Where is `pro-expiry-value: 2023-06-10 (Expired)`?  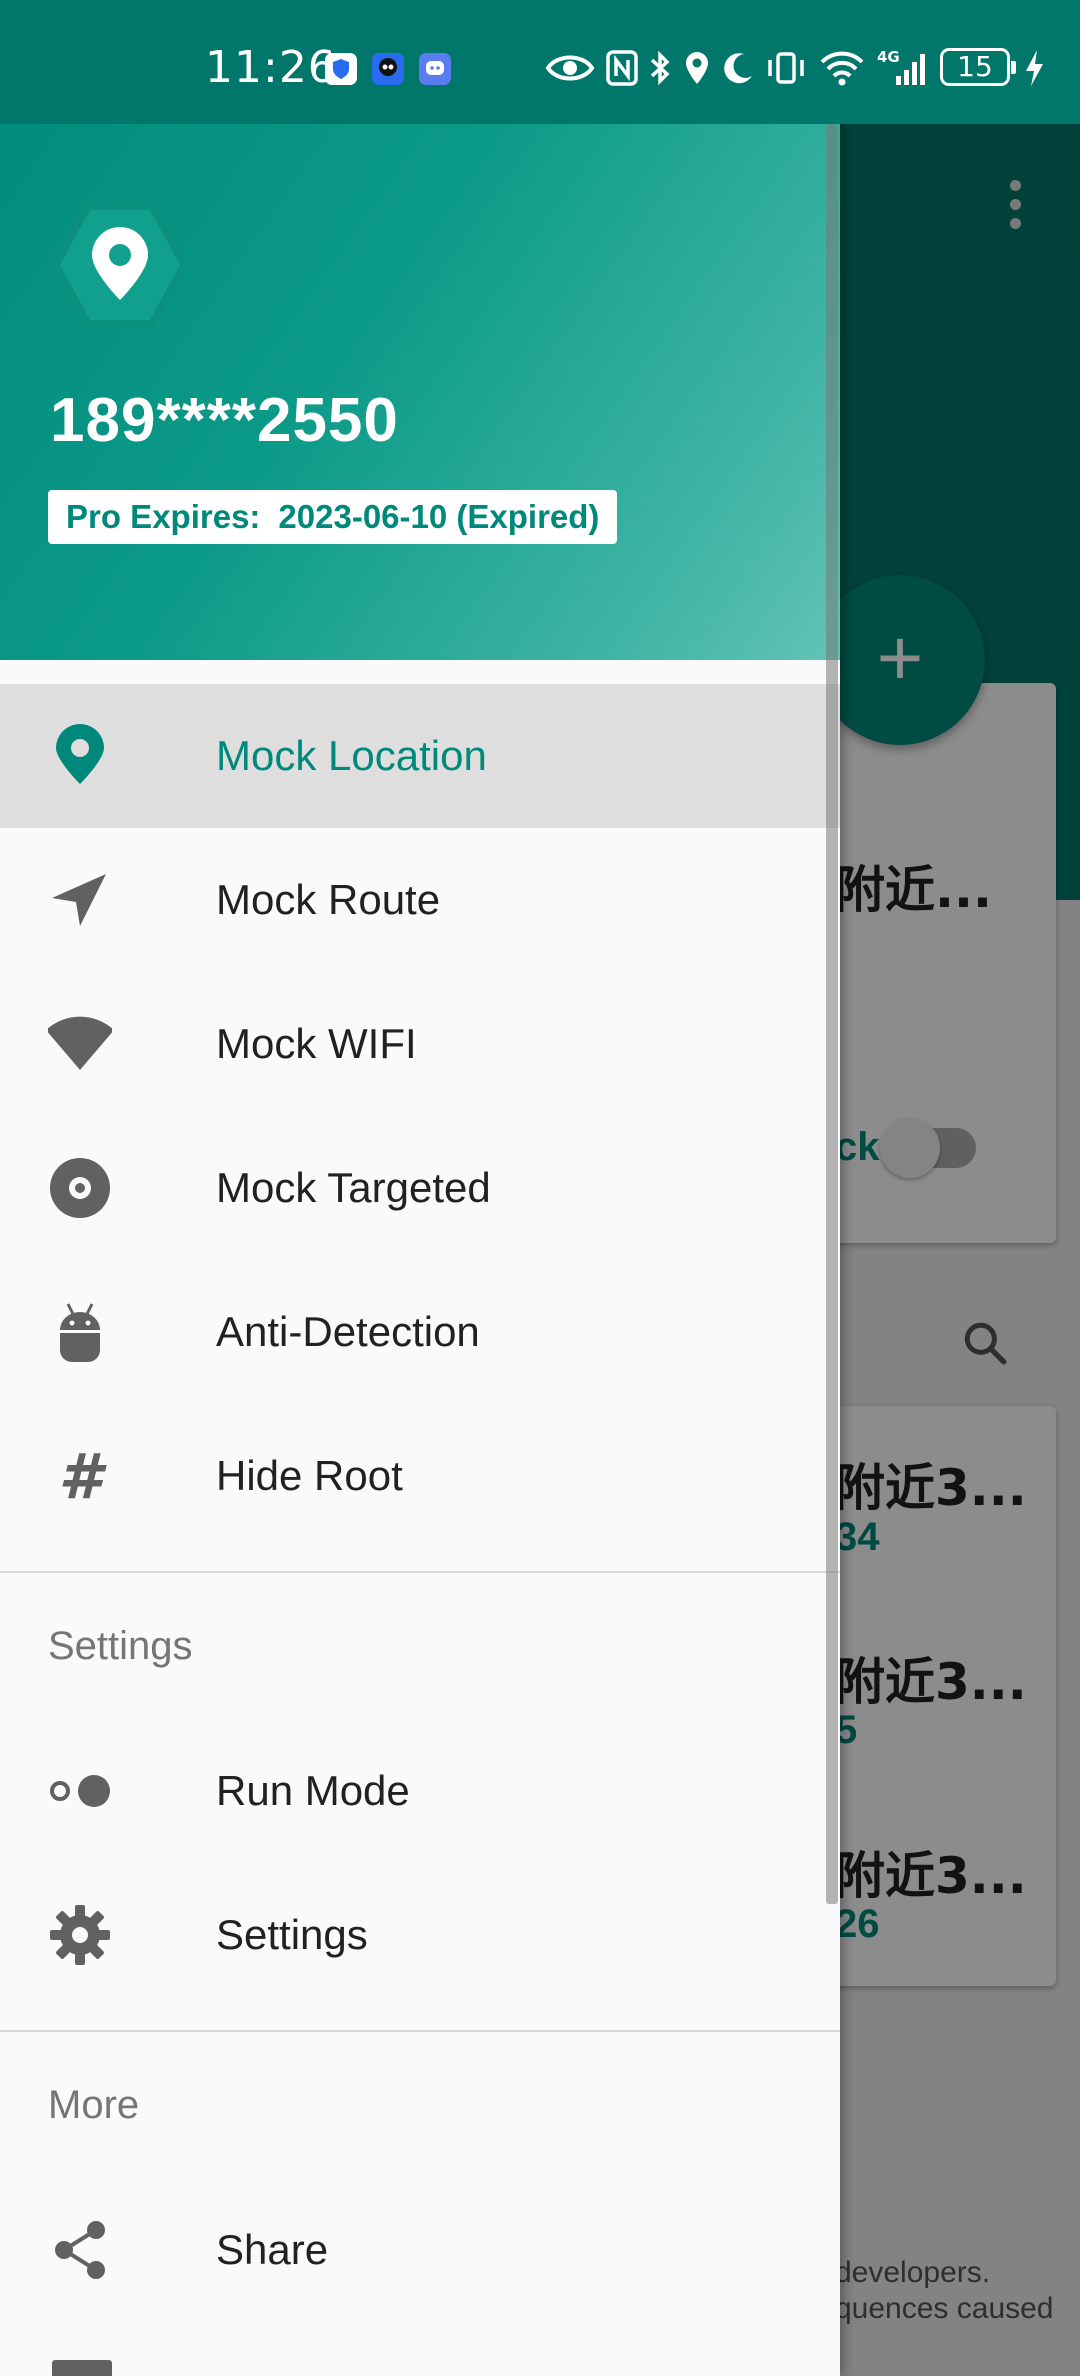 pro-expiry-value: 2023-06-10 (Expired) is located at coordinates (439, 516).